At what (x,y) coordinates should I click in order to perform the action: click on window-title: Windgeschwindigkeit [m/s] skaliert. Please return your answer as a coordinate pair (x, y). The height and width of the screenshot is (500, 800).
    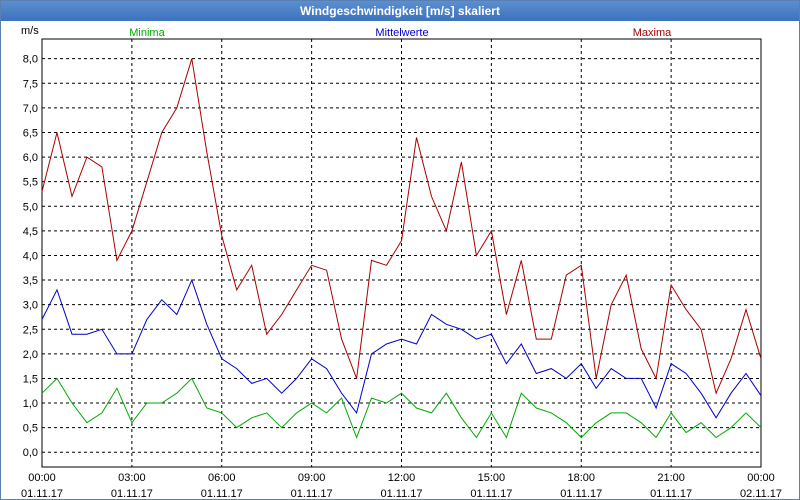
    Looking at the image, I should click on (400, 11).